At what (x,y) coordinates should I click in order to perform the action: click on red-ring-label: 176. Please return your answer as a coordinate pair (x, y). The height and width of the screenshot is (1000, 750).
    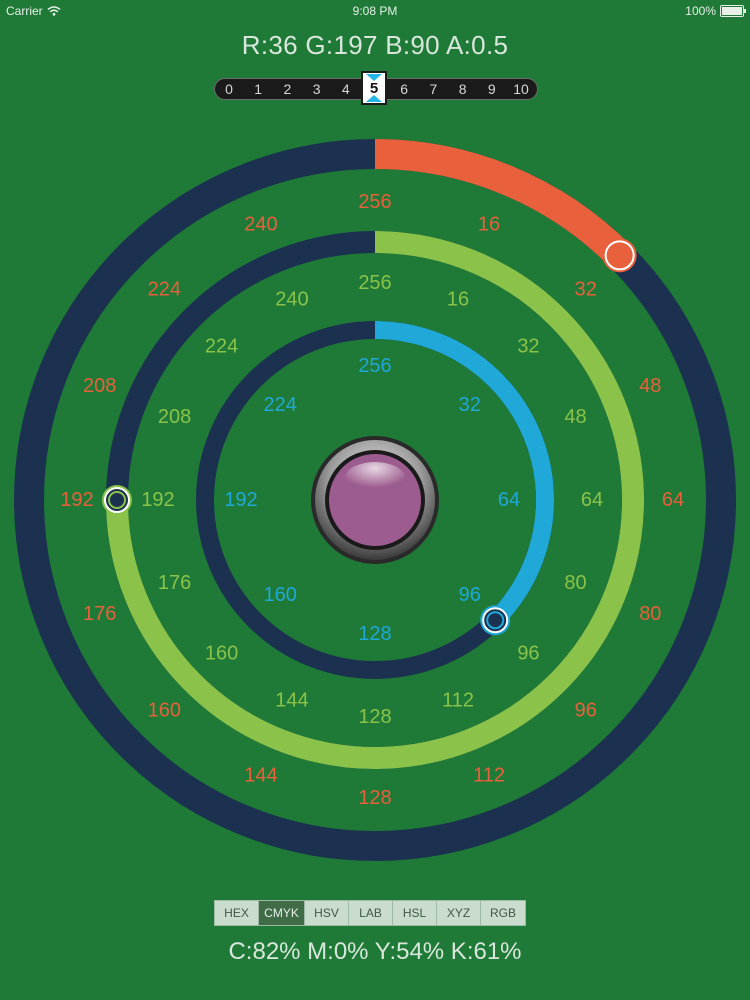
    Looking at the image, I should click on (99, 614).